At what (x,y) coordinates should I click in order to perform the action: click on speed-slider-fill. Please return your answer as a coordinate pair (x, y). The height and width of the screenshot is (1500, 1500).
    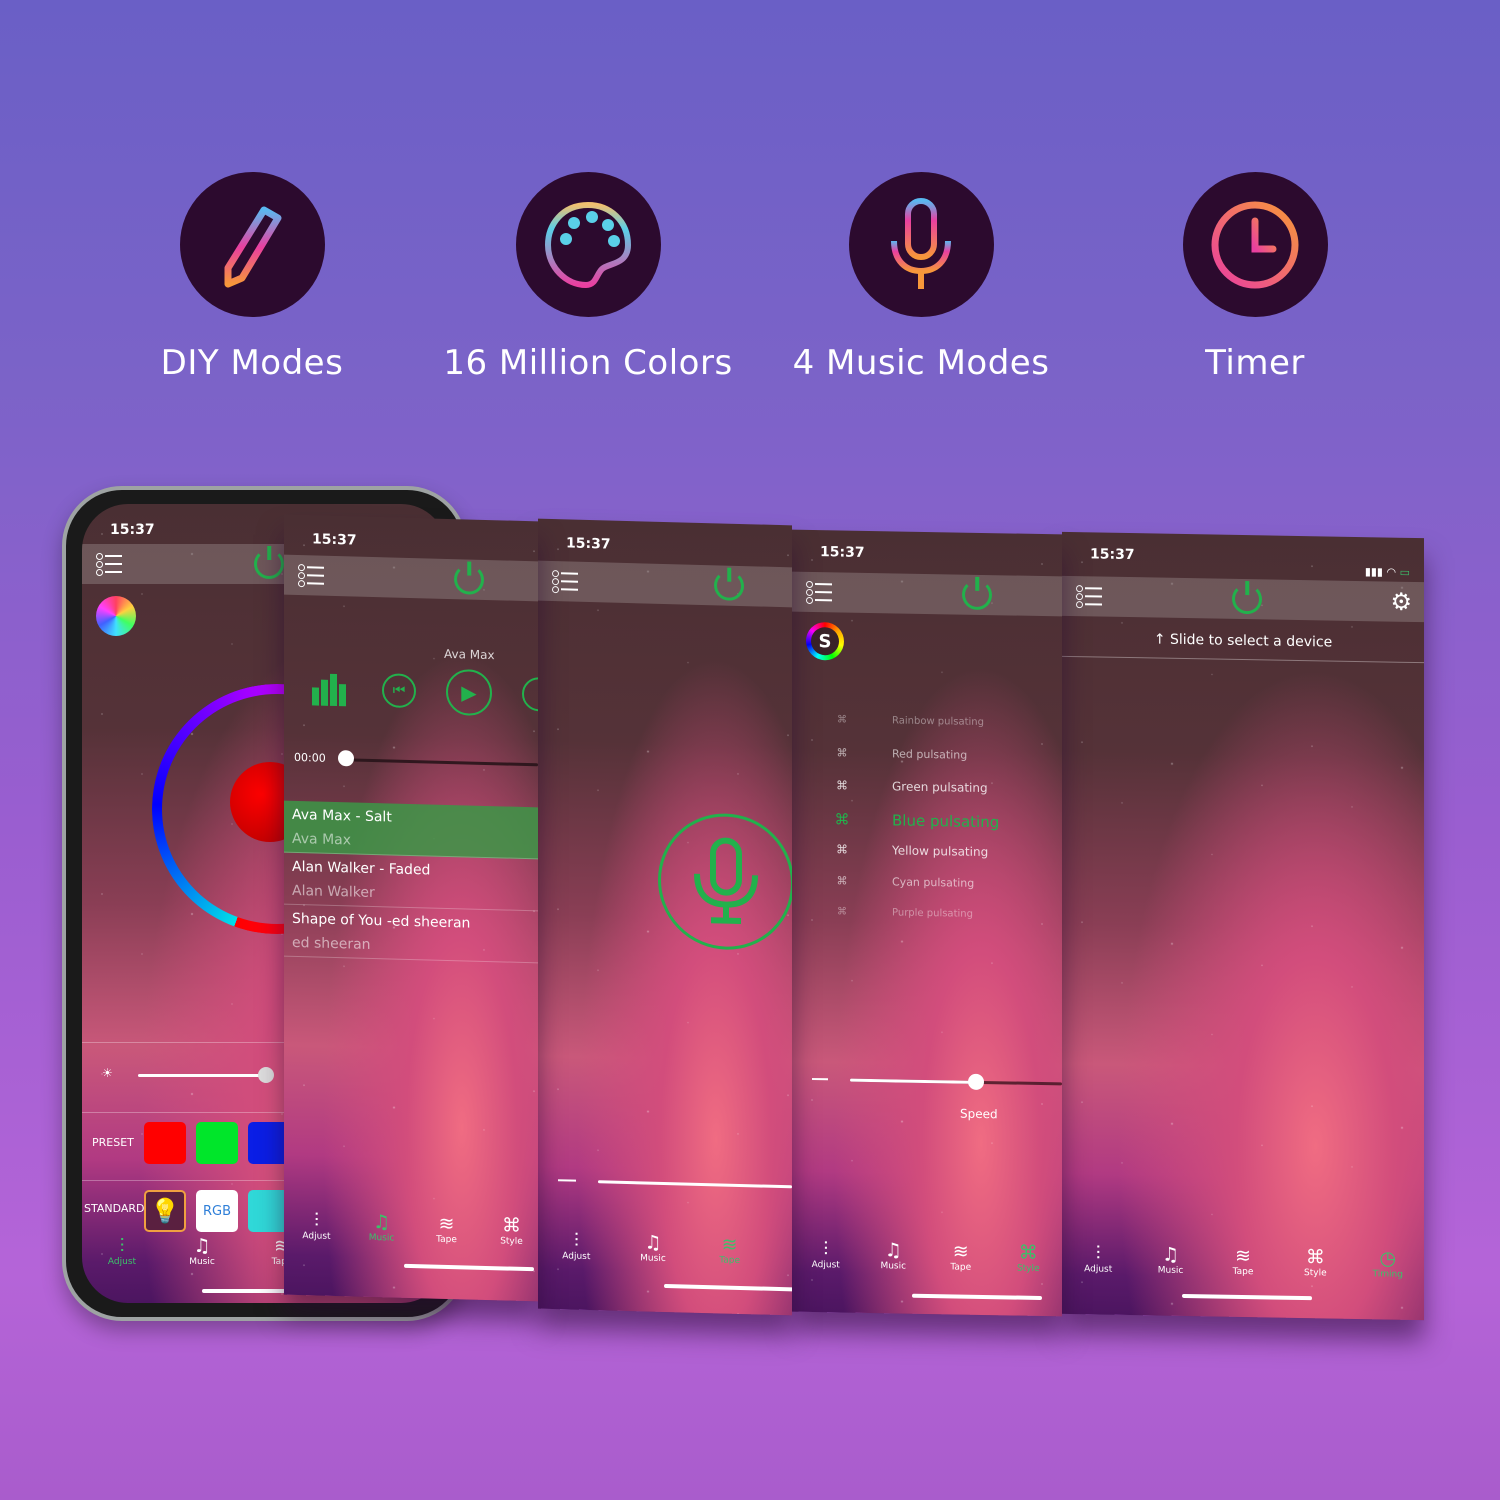
    Looking at the image, I should click on (913, 1081).